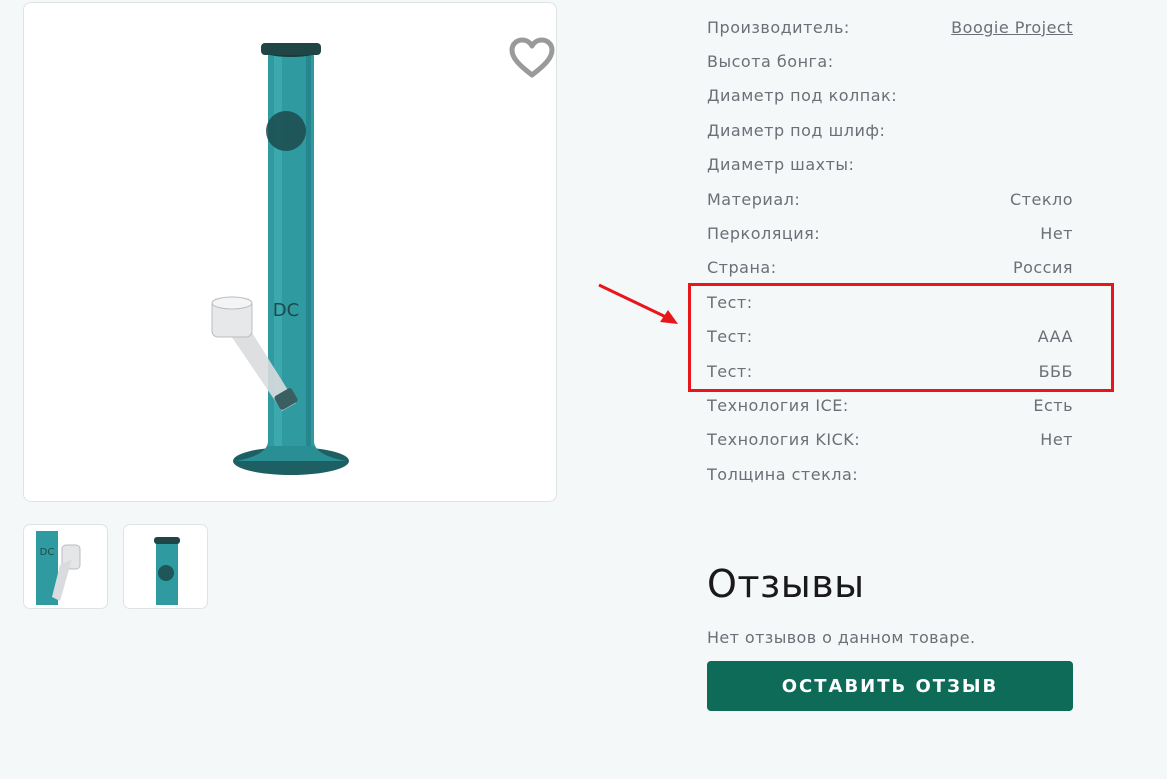 The width and height of the screenshot is (1167, 779). Describe the element at coordinates (802, 96) in the screenshot. I see `spec-label: Диаметр под колпак:` at that location.